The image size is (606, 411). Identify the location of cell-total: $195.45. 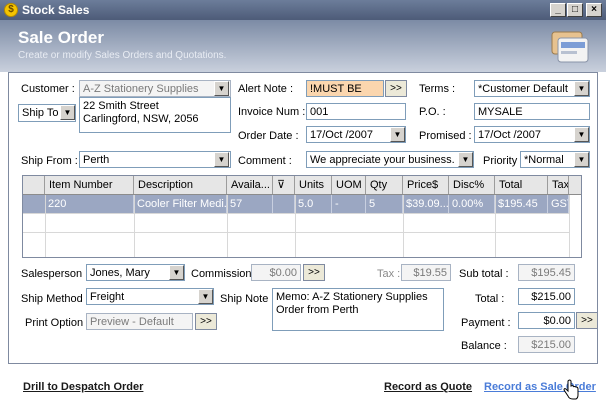
(521, 204).